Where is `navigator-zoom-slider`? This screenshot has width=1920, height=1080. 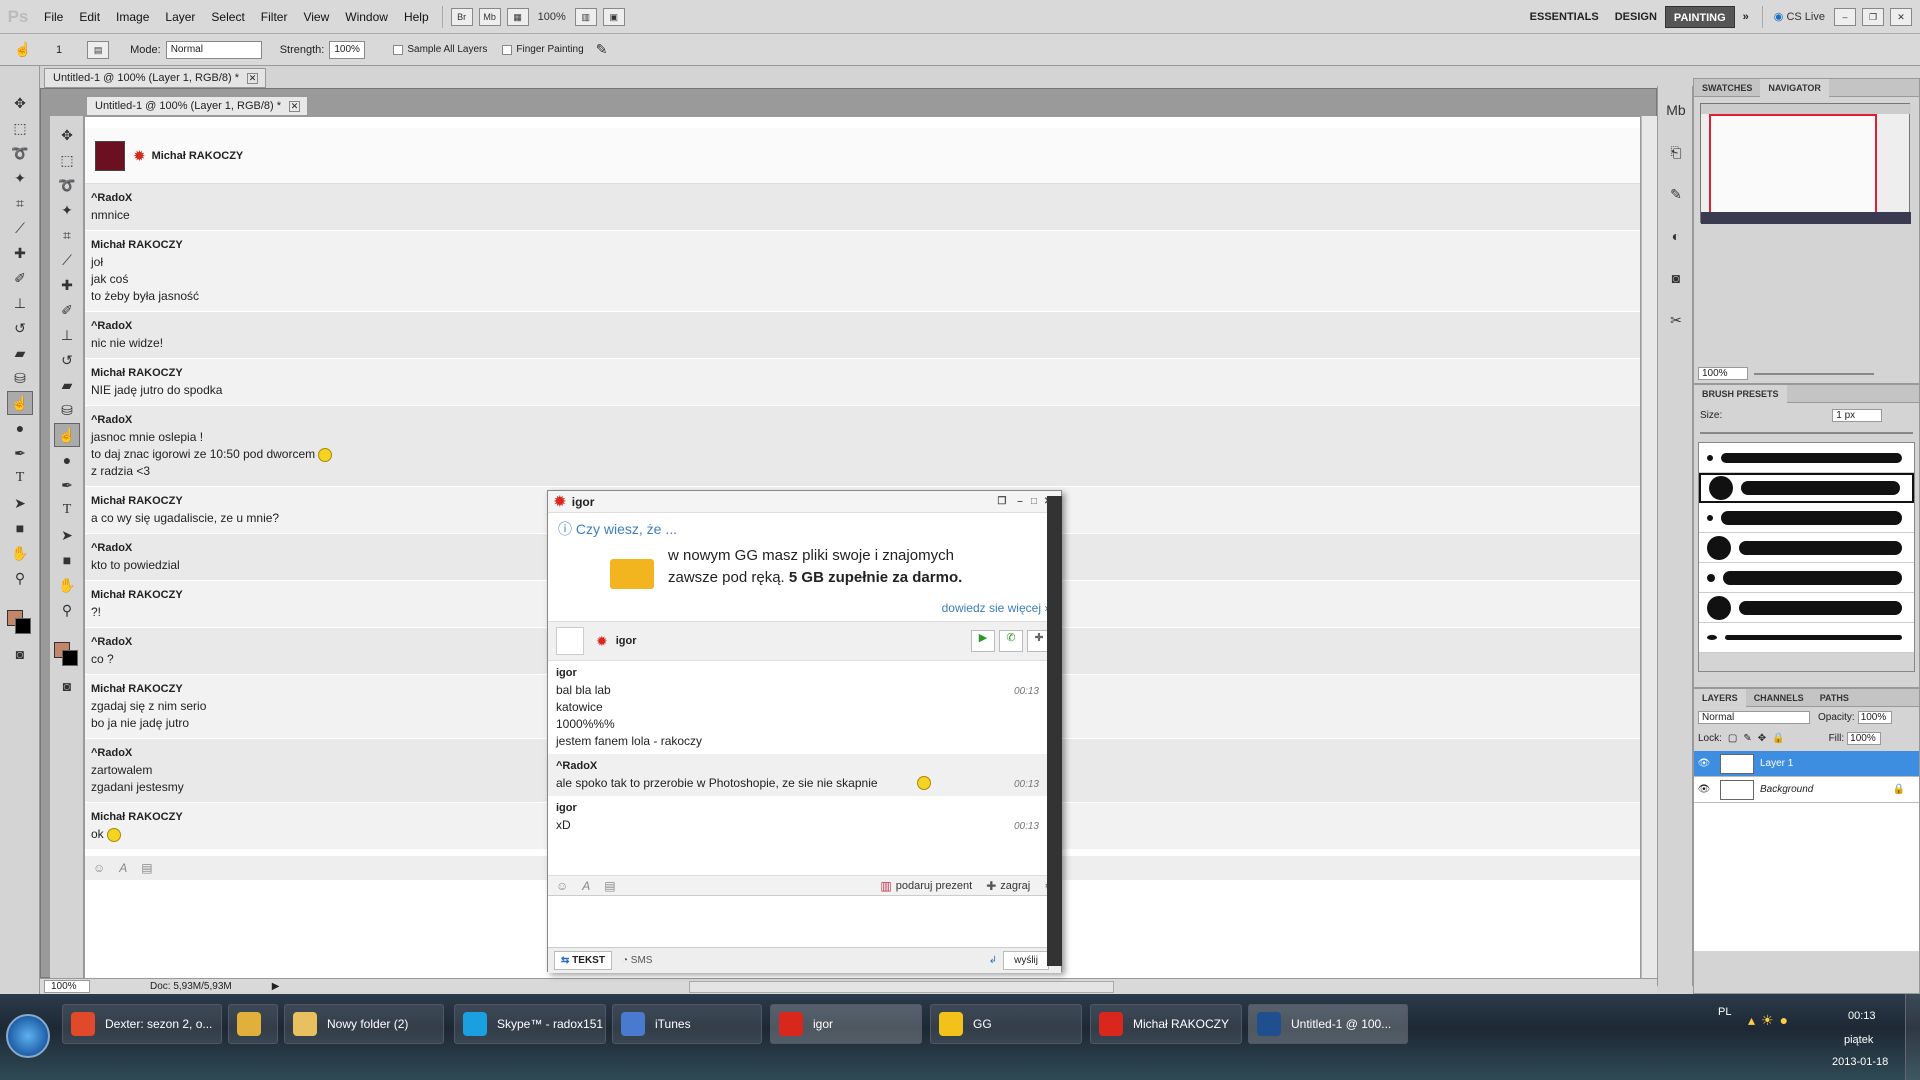
navigator-zoom-slider is located at coordinates (1814, 373).